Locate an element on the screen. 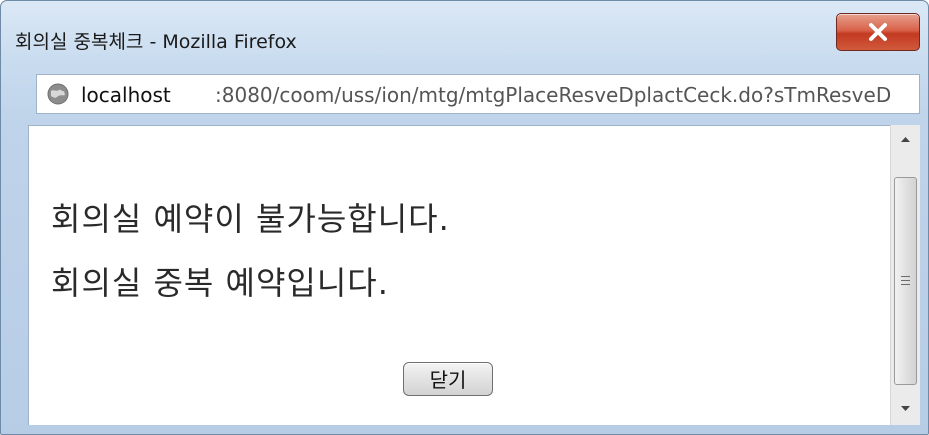 The image size is (929, 435). url-host: localhost is located at coordinates (126, 95).